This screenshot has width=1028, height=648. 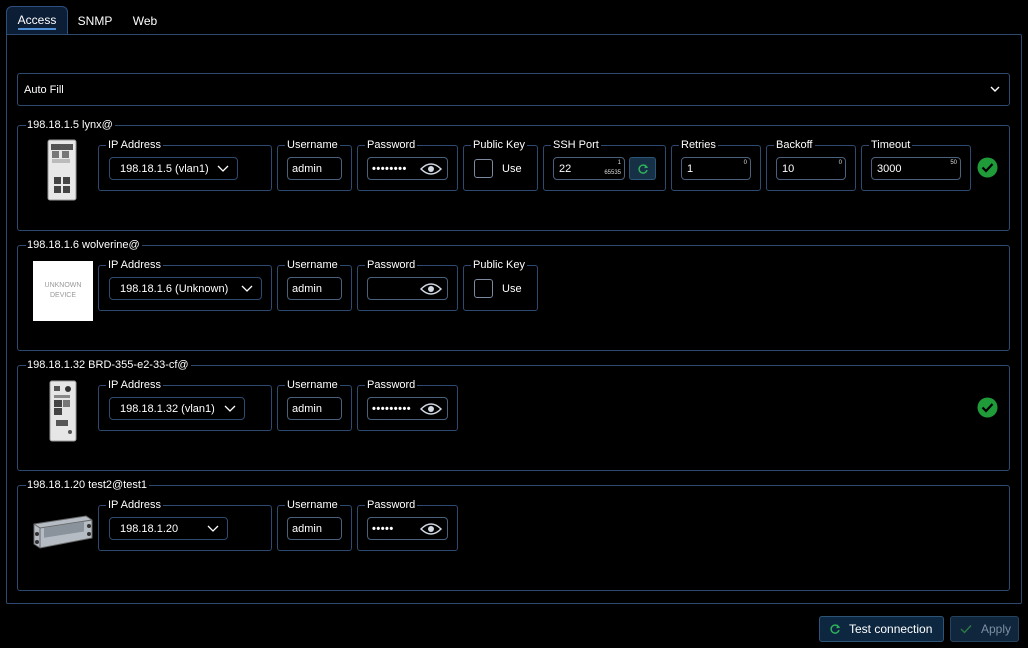 I want to click on ip-address-value: 198.18.1.6 (Unknown), so click(x=174, y=288).